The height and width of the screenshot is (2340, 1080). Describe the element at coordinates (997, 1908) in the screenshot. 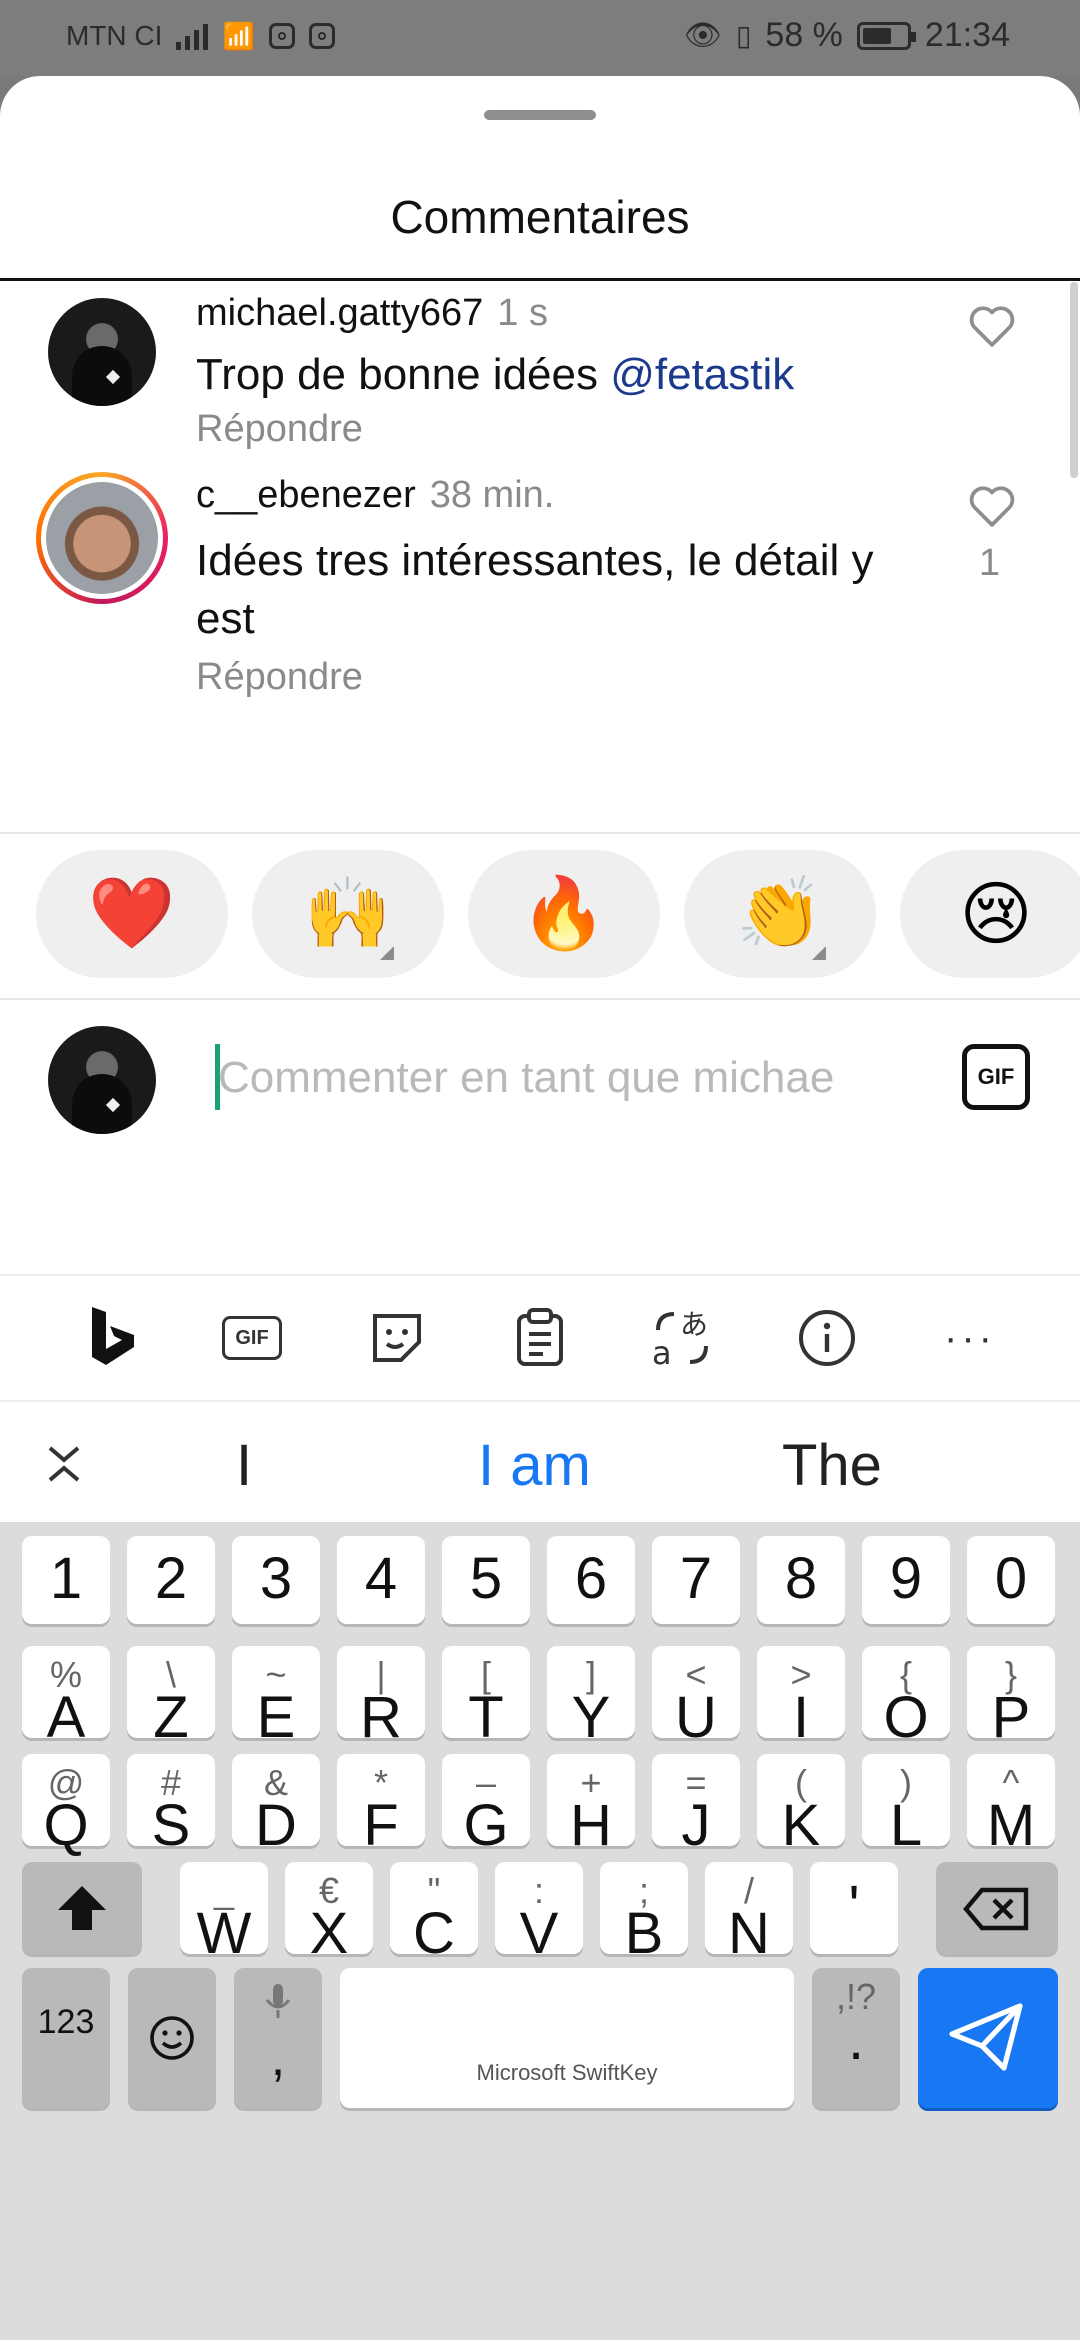

I see `backspace-key` at that location.